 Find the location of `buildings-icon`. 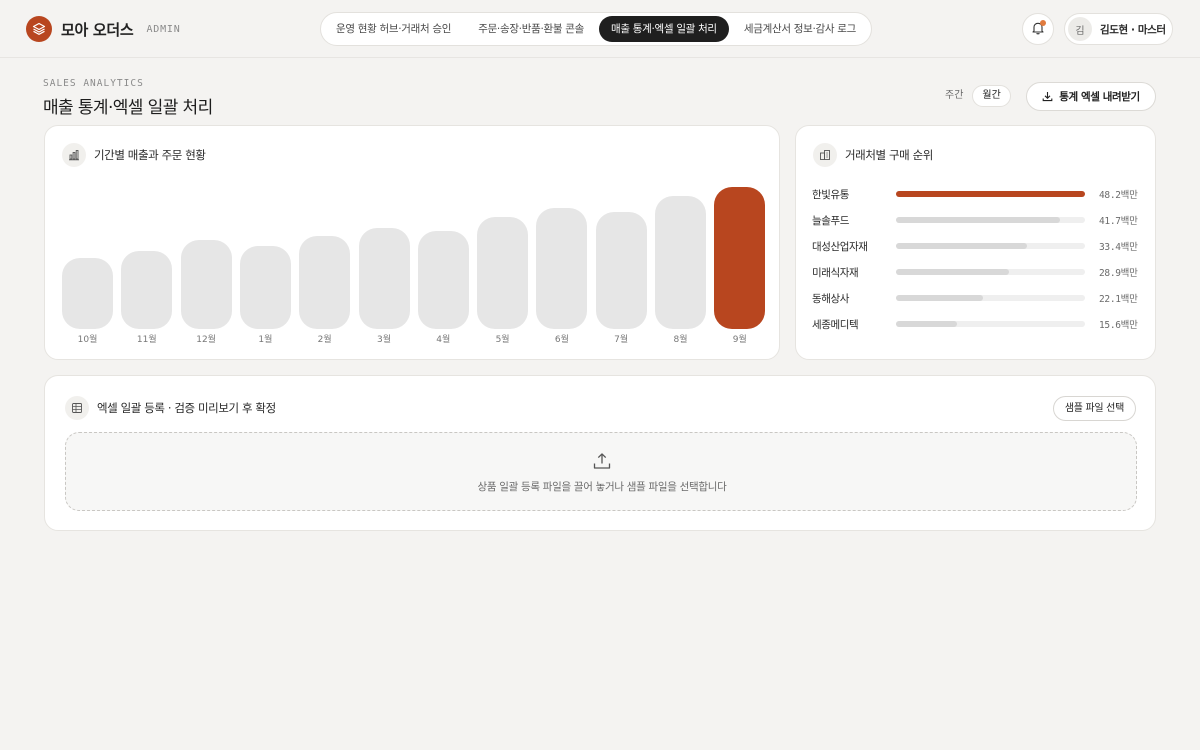

buildings-icon is located at coordinates (825, 155).